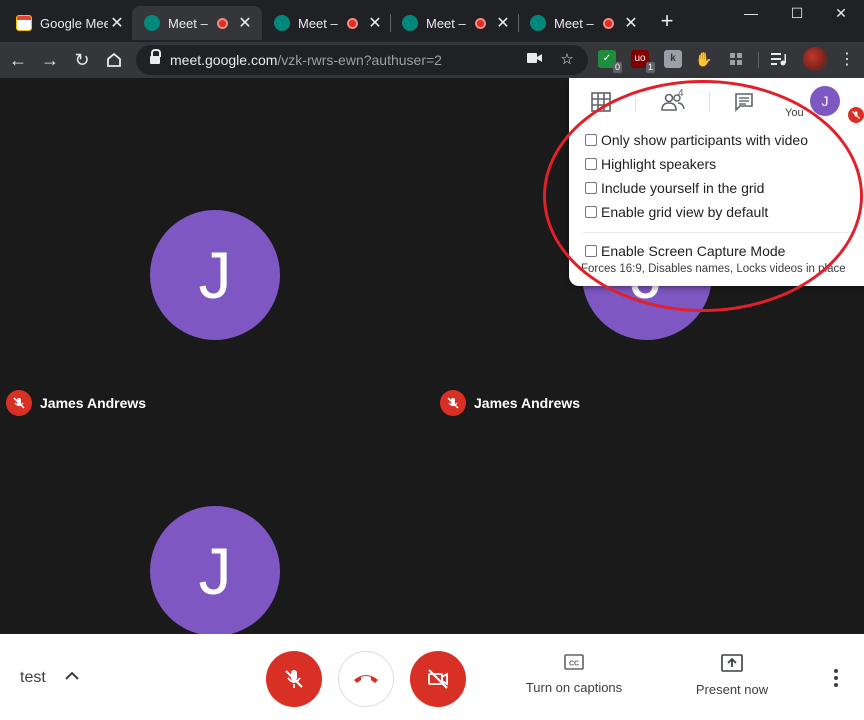 This screenshot has height=720, width=864. I want to click on tab-divider, so click(635, 102).